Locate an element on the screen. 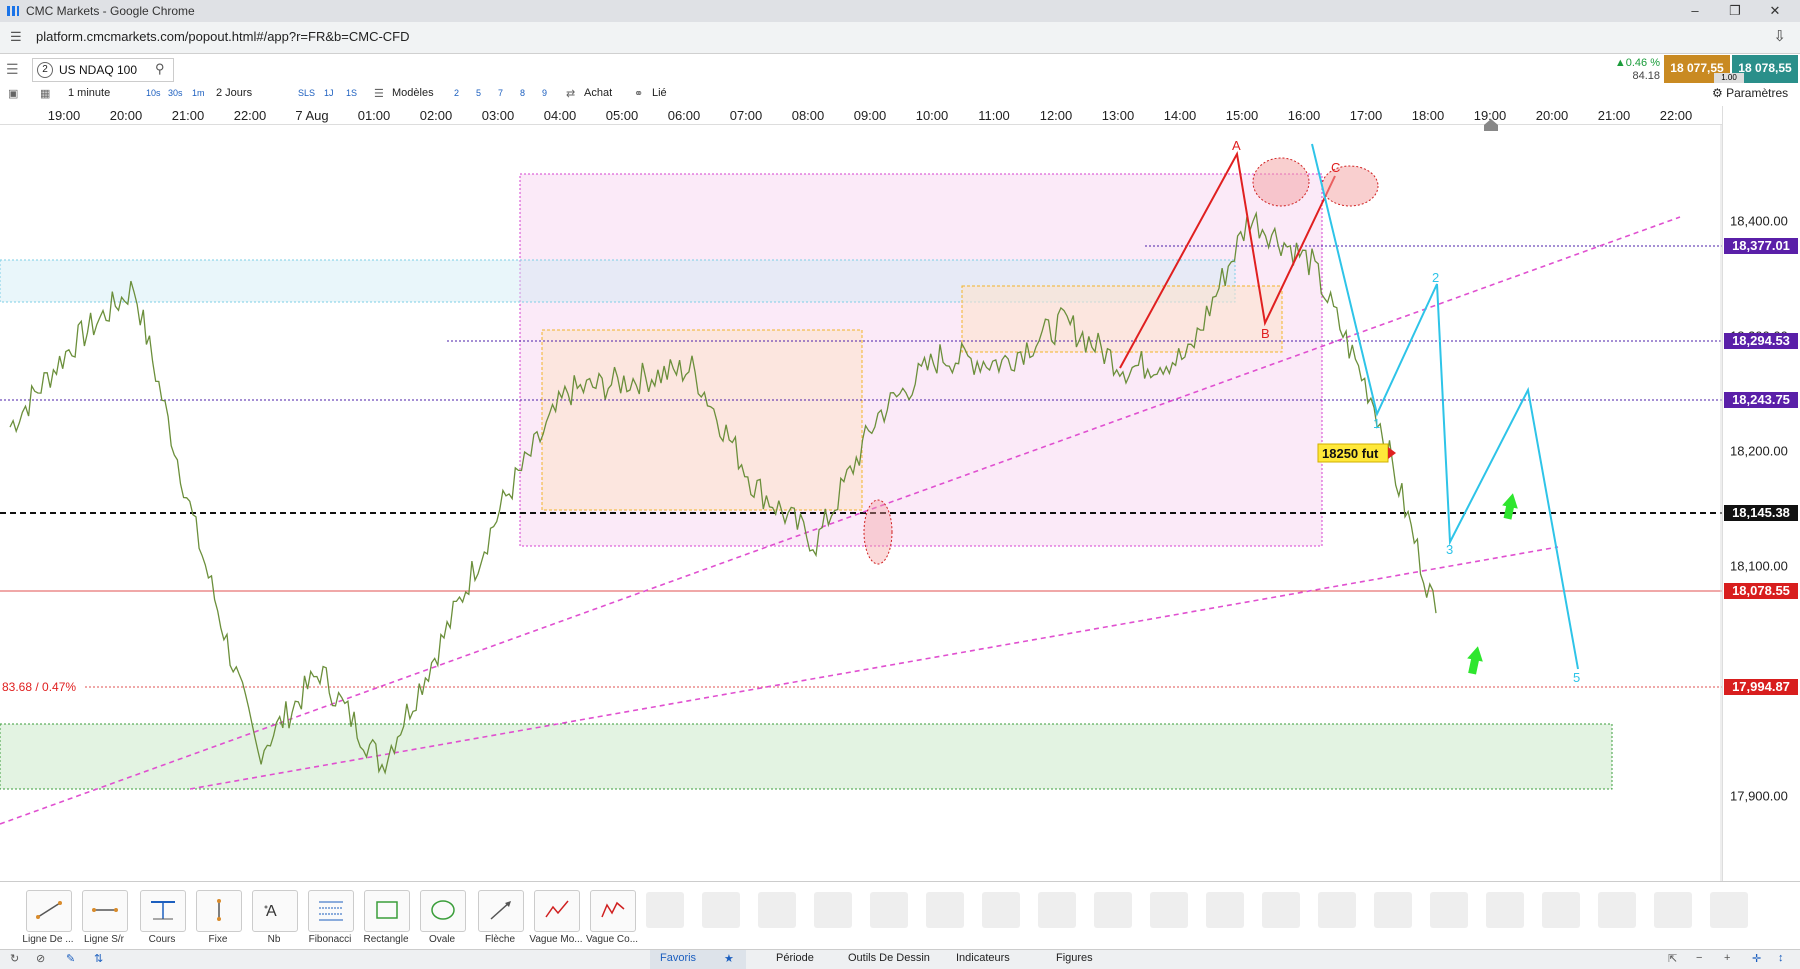  minimize-button: – is located at coordinates (1695, 11).